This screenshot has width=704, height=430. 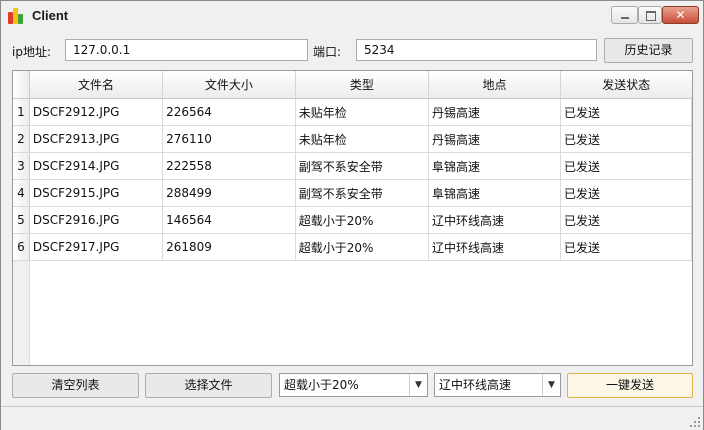 I want to click on type-select-value: 超载小于20%, so click(x=321, y=385).